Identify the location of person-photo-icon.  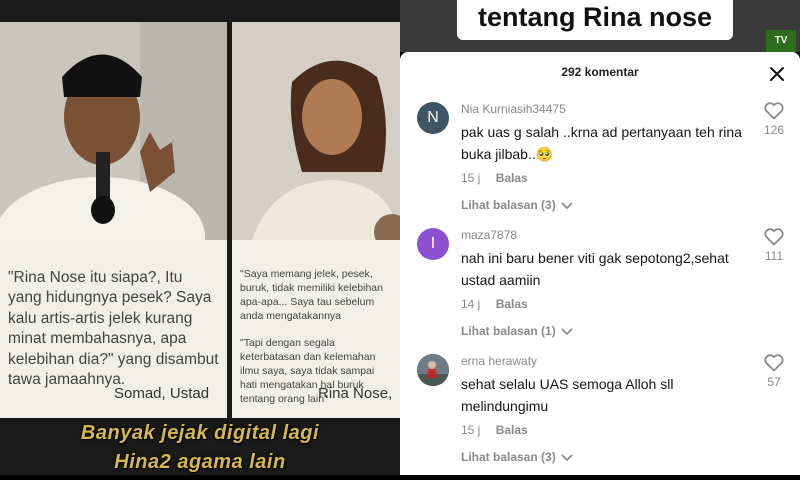
(433, 370).